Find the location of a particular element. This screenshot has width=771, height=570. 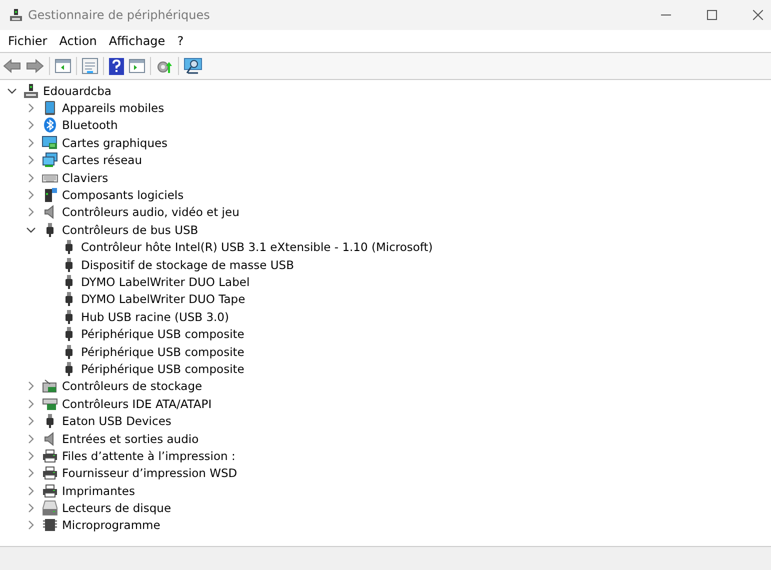

properties-icon is located at coordinates (90, 66).